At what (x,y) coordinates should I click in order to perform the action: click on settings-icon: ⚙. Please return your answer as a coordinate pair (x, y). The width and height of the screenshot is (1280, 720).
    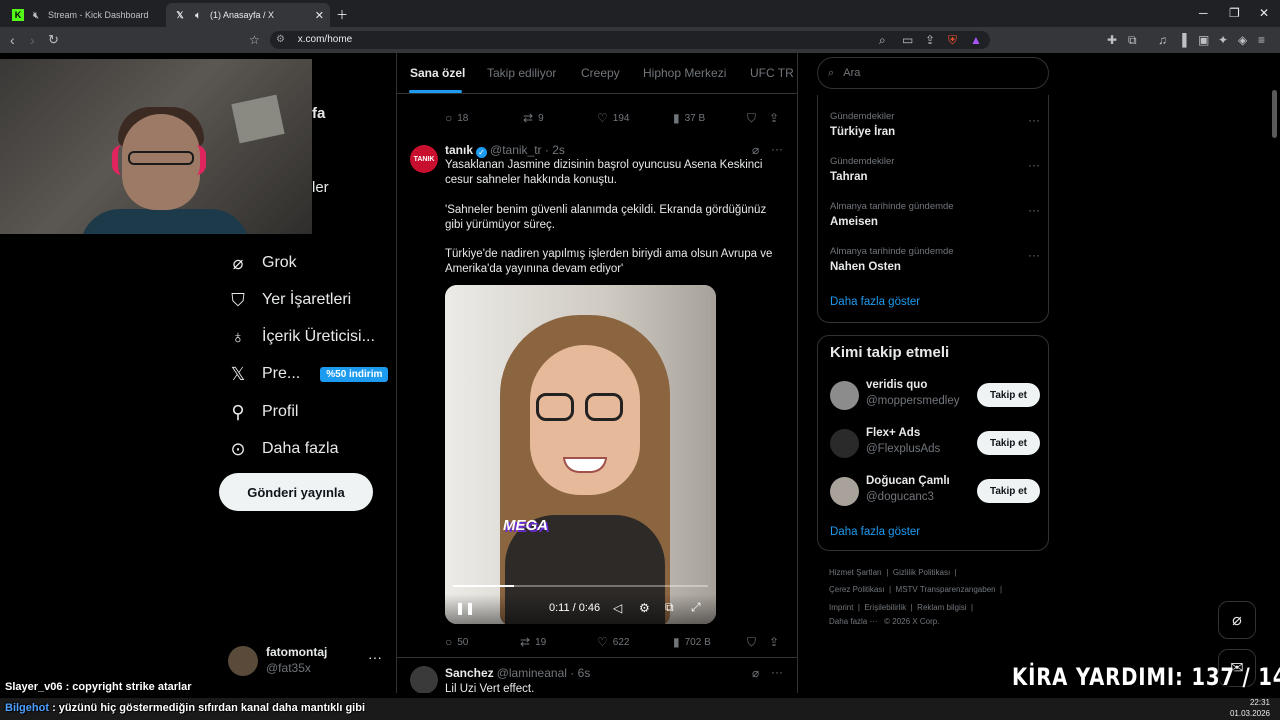
    Looking at the image, I should click on (644, 608).